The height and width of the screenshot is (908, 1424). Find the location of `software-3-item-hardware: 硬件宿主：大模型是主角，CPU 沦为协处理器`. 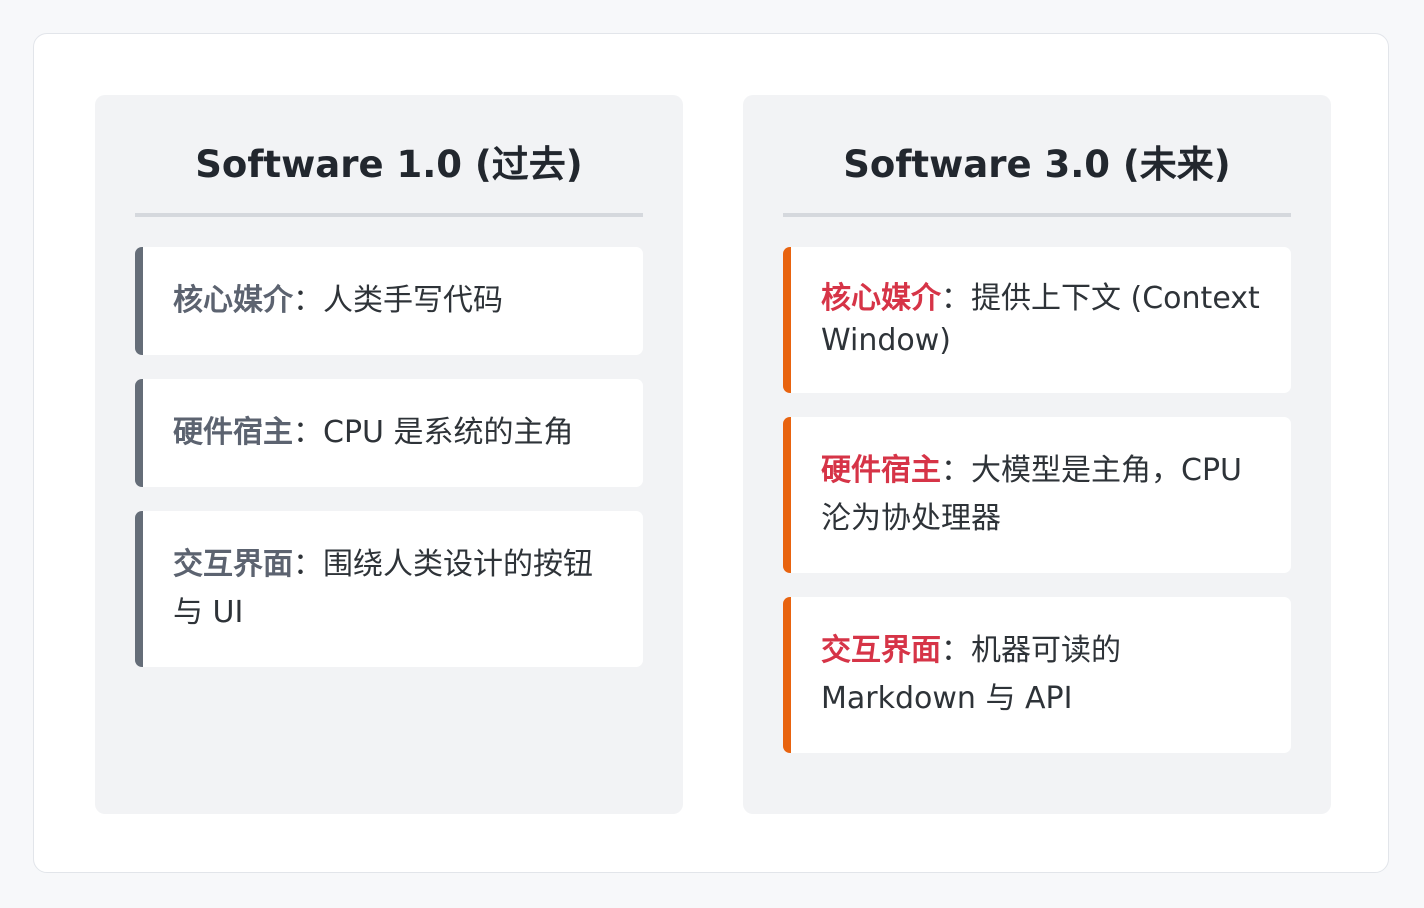

software-3-item-hardware: 硬件宿主：大模型是主角，CPU 沦为协处理器 is located at coordinates (1037, 495).